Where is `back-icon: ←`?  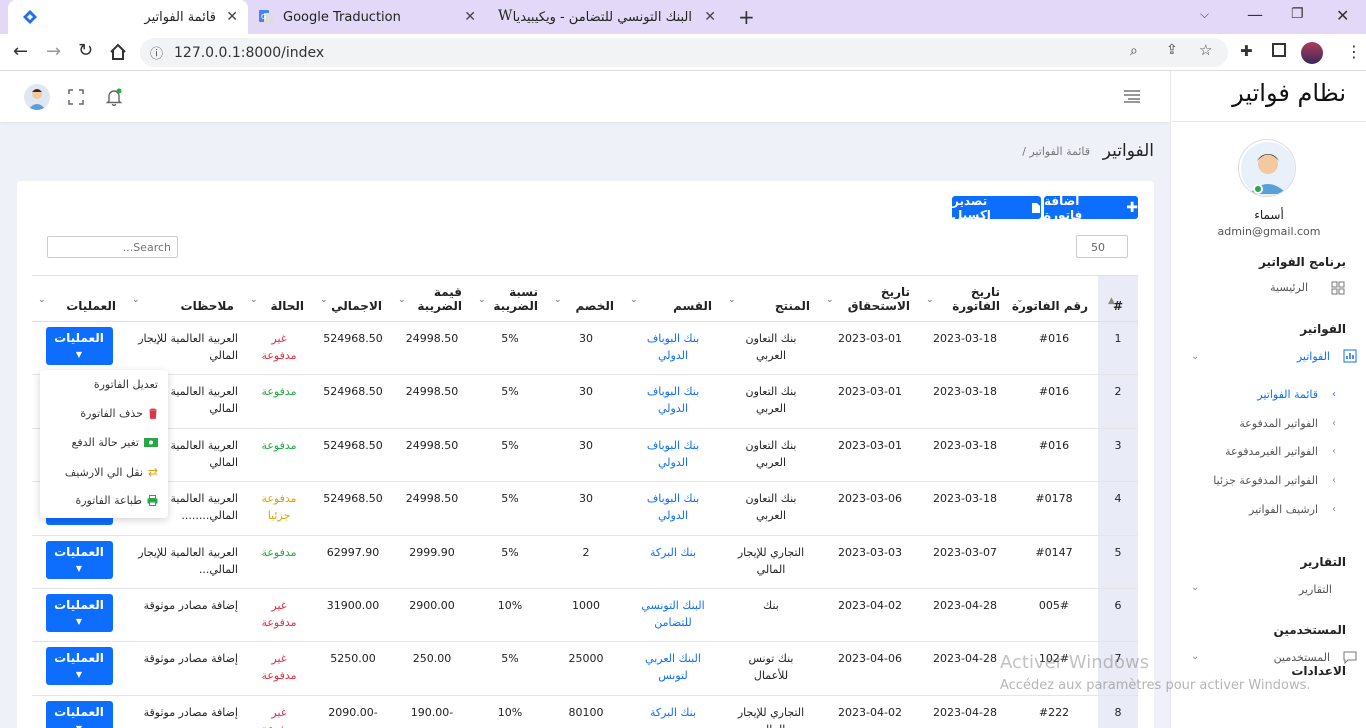 back-icon: ← is located at coordinates (20, 51).